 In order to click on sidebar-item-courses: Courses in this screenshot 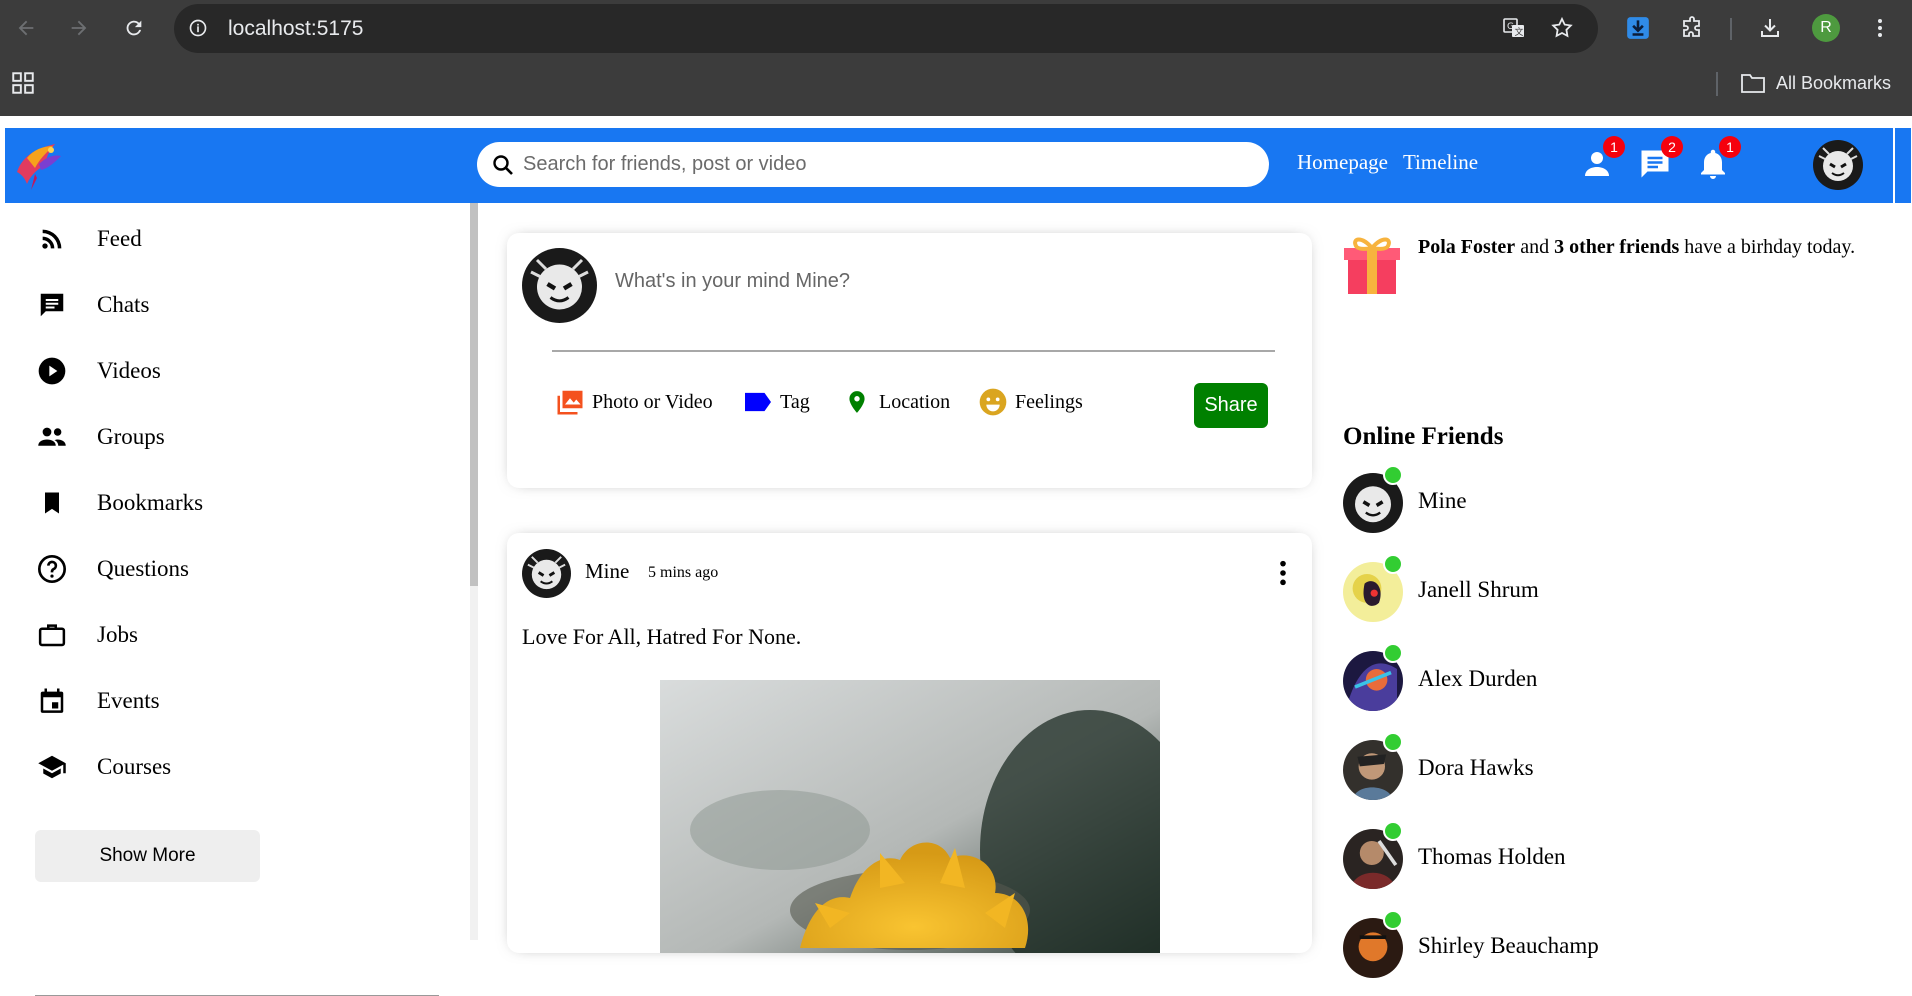, I will do `click(103, 767)`.